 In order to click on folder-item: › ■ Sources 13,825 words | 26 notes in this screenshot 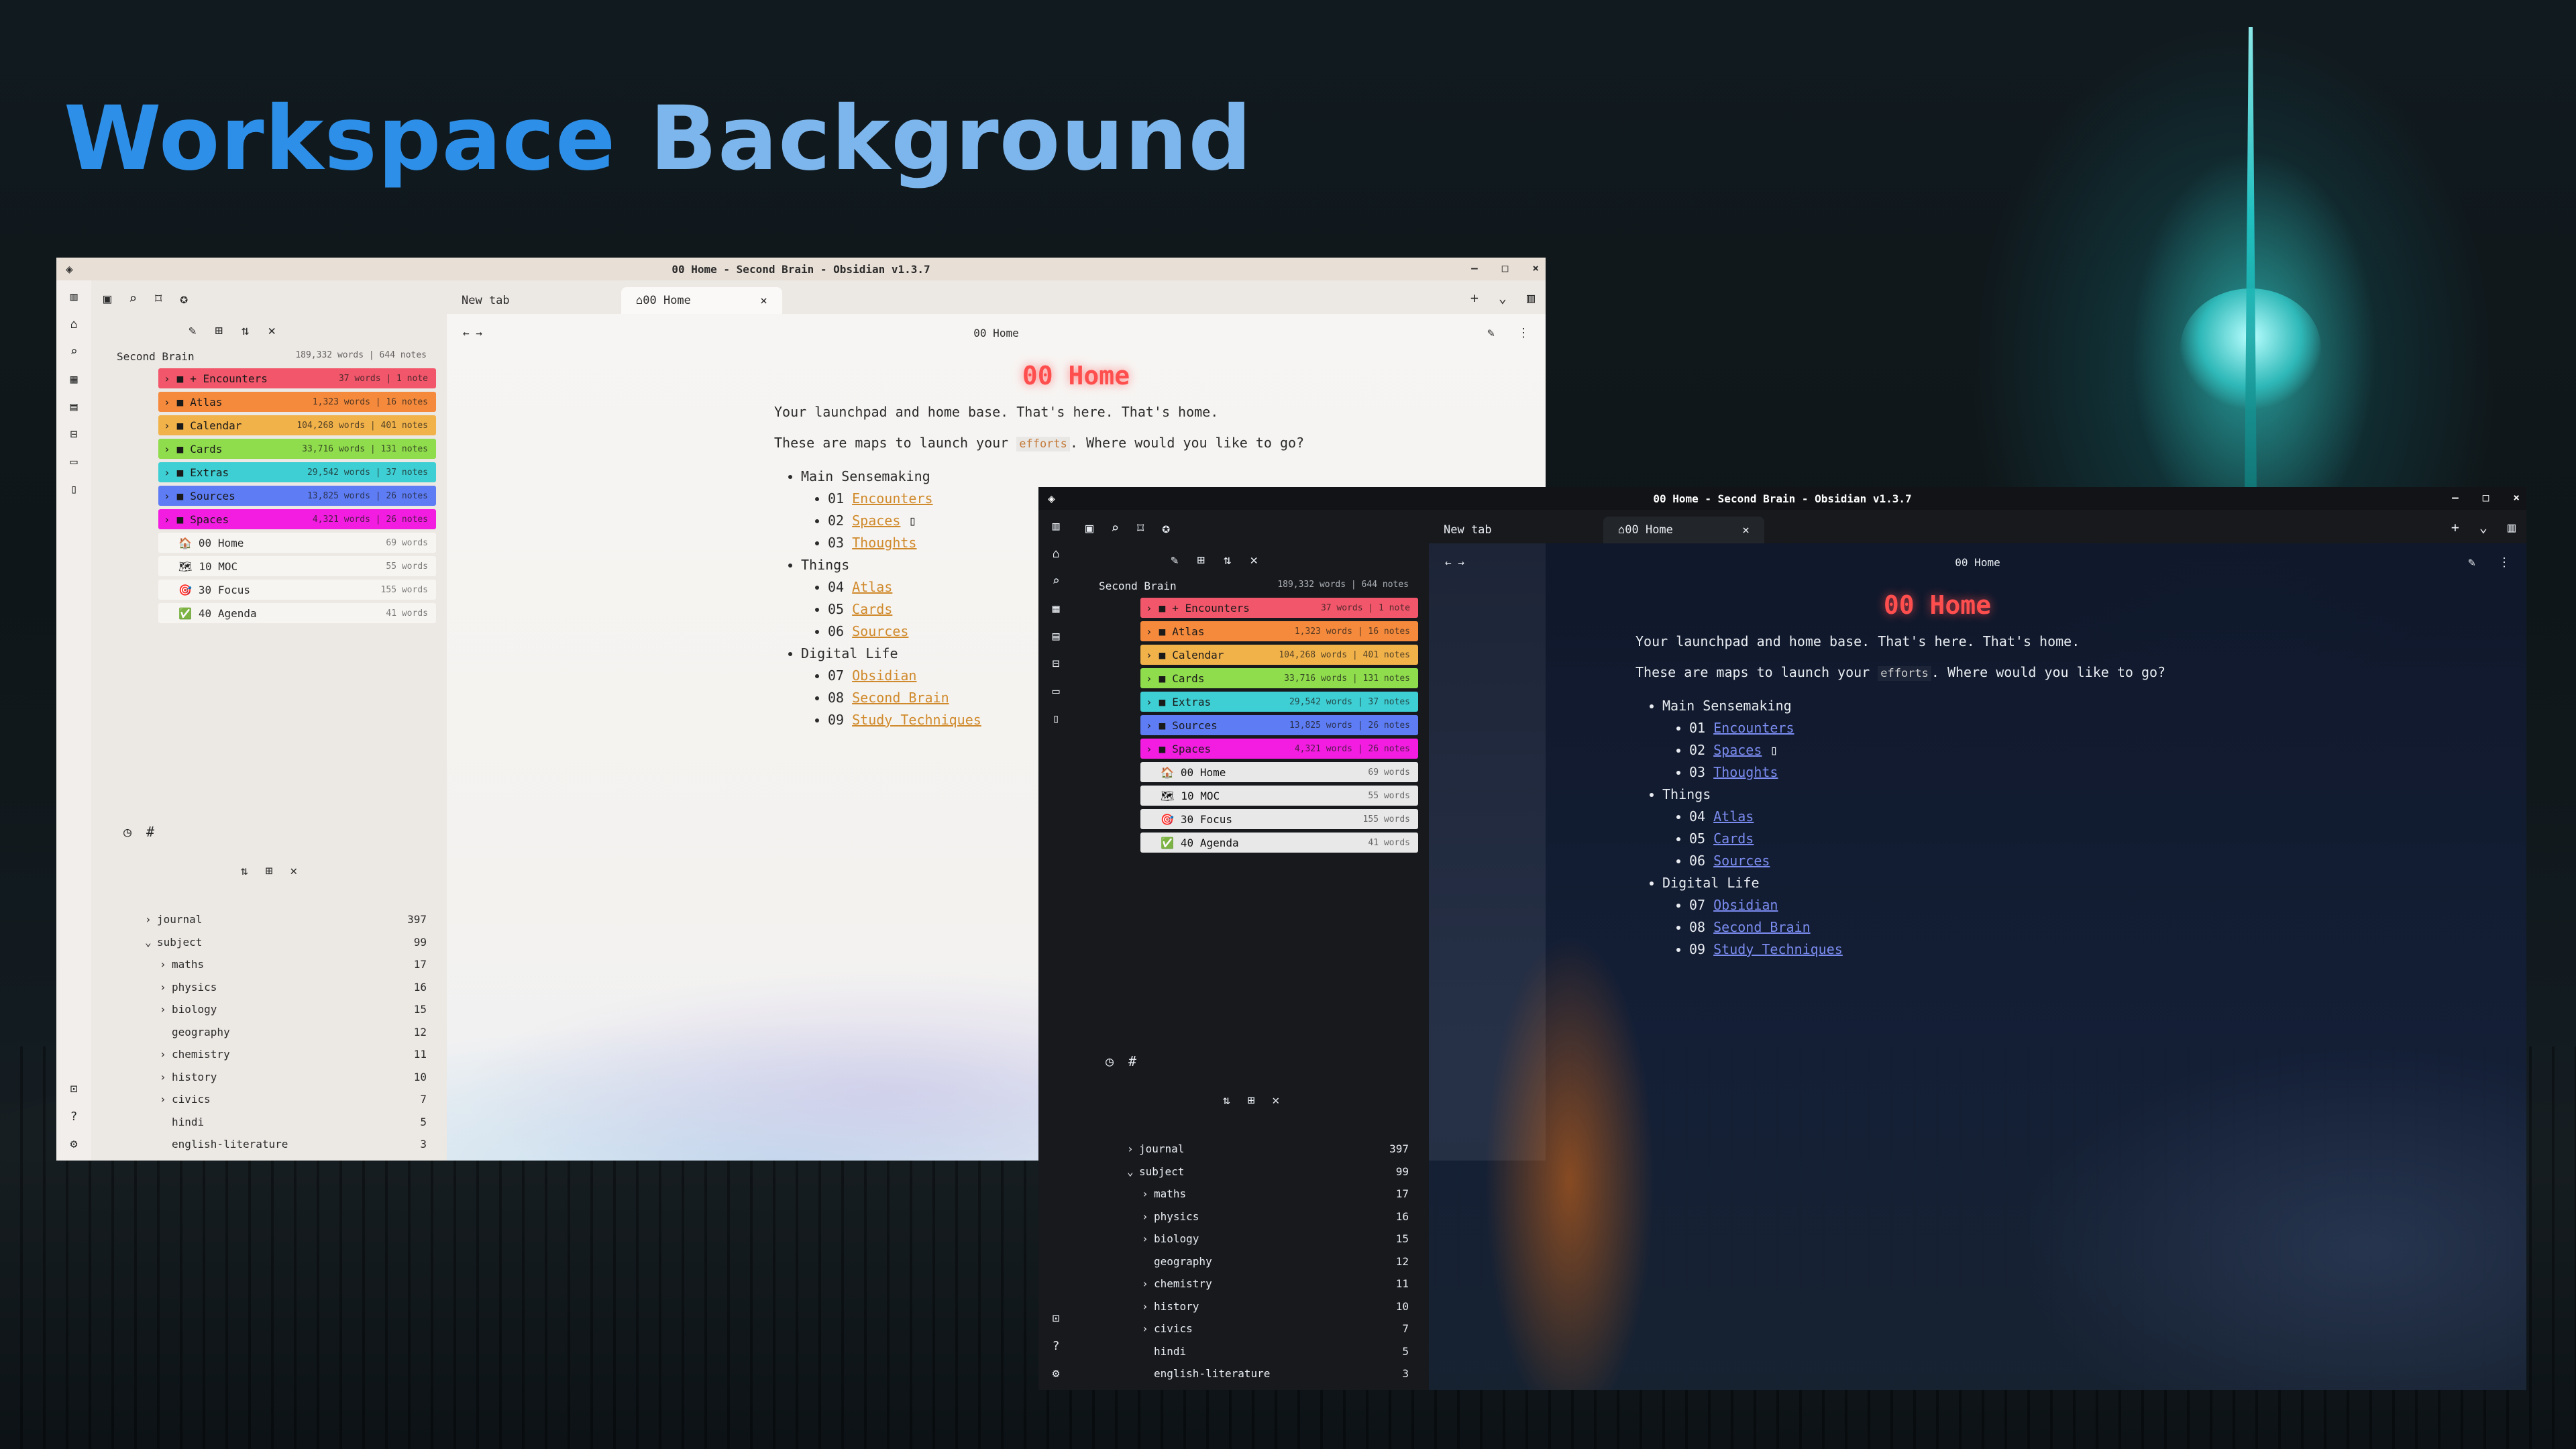, I will do `click(297, 496)`.